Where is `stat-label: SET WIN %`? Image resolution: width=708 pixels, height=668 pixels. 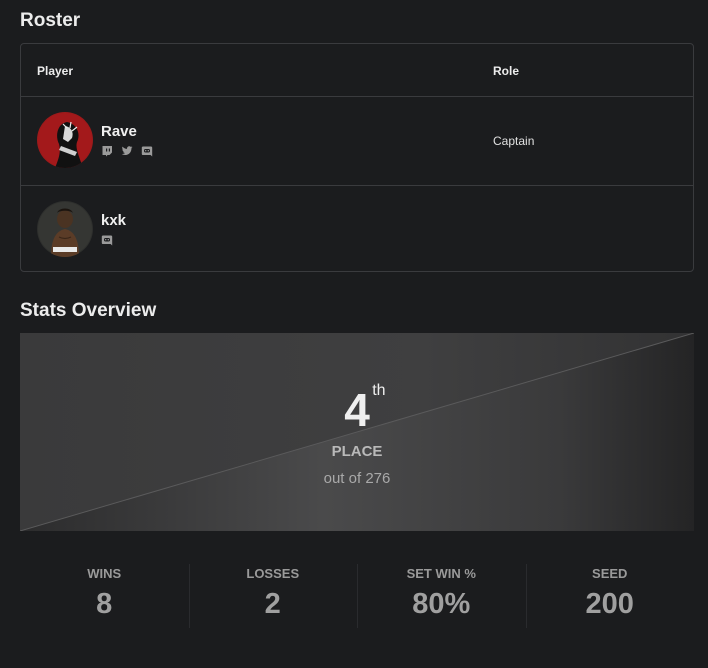 stat-label: SET WIN % is located at coordinates (441, 573).